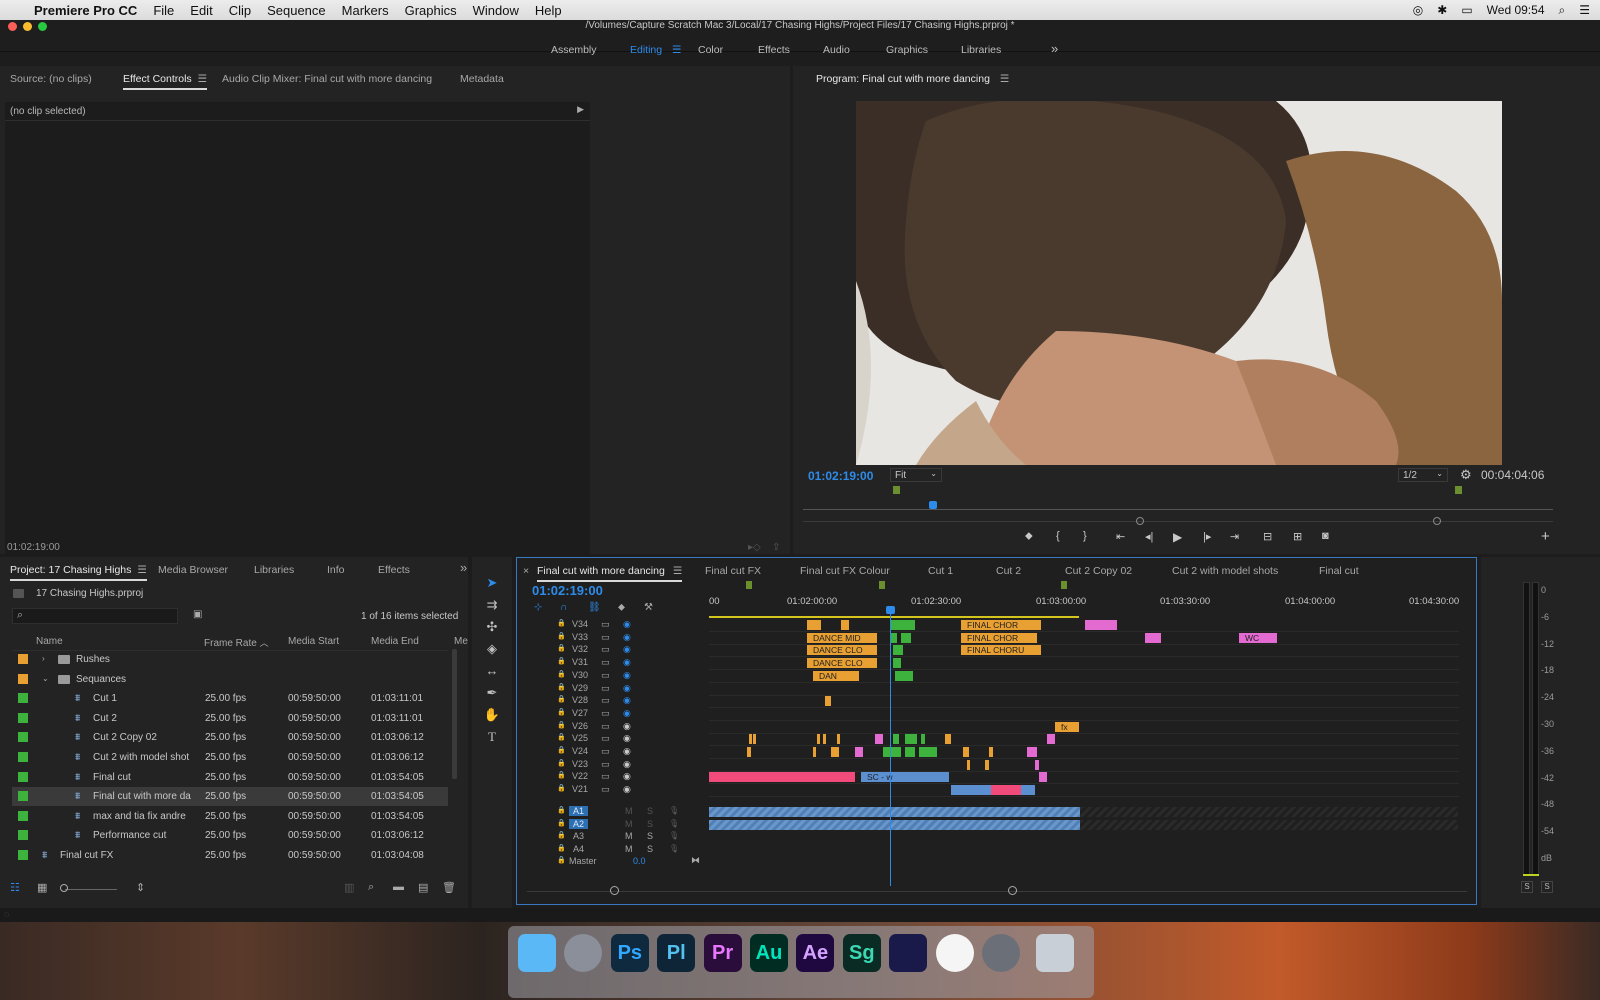  Describe the element at coordinates (1325, 536) in the screenshot. I see `export-frame-icon: ◙` at that location.